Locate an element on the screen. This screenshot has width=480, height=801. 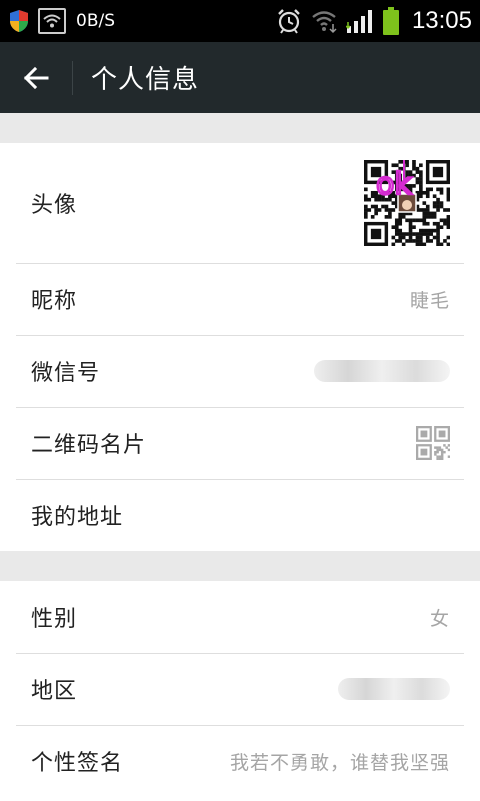
region-row: 地区 is located at coordinates (240, 689).